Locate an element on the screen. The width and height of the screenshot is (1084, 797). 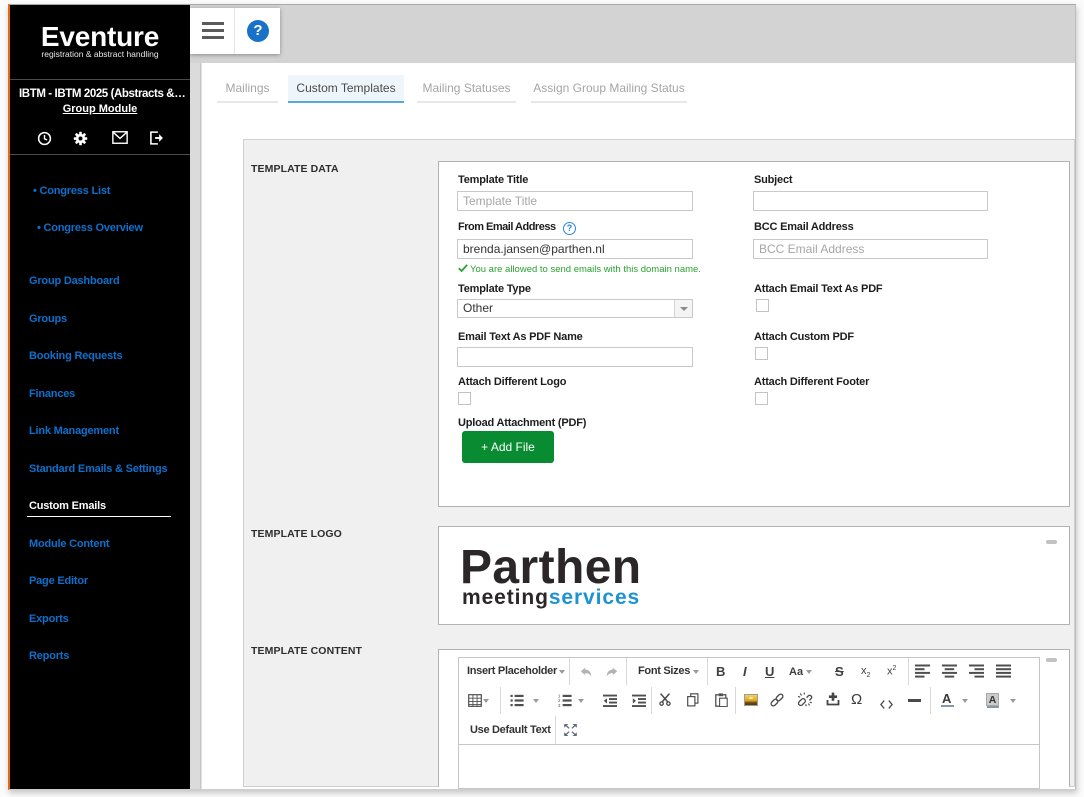
svg-text: 3 is located at coordinates (559, 705).